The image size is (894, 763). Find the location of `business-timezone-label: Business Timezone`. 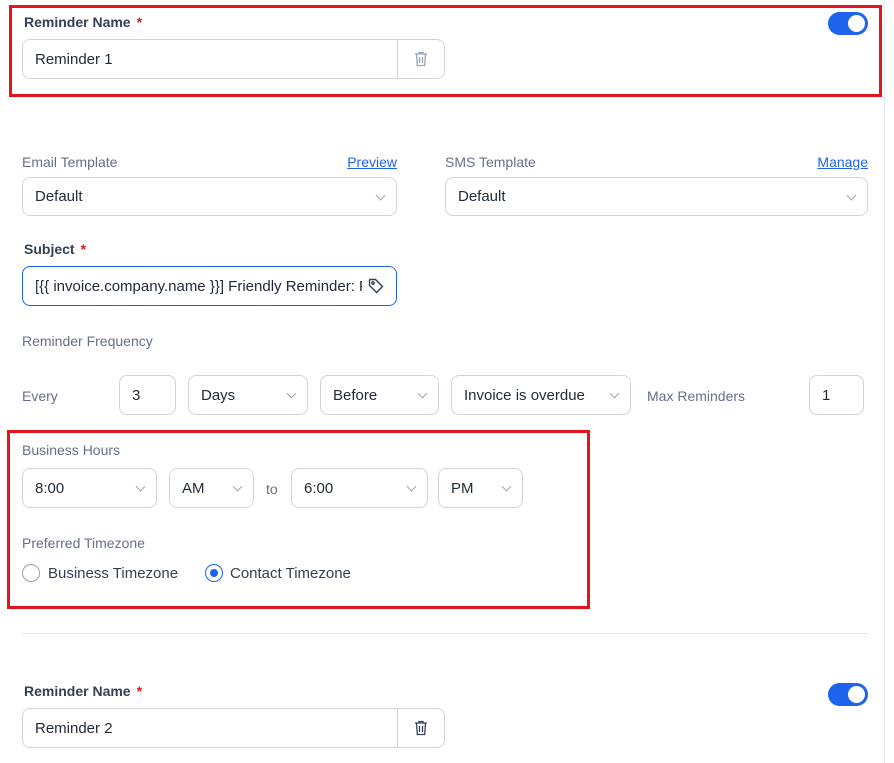

business-timezone-label: Business Timezone is located at coordinates (113, 573).